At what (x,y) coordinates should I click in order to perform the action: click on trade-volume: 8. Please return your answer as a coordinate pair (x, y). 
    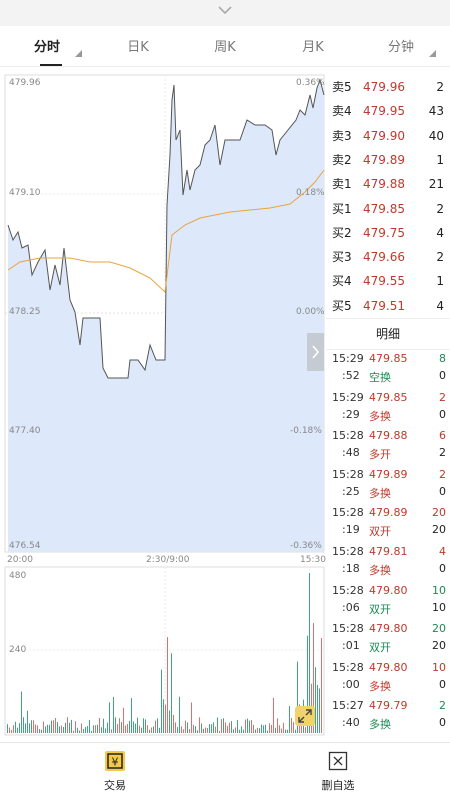
    Looking at the image, I should click on (442, 358).